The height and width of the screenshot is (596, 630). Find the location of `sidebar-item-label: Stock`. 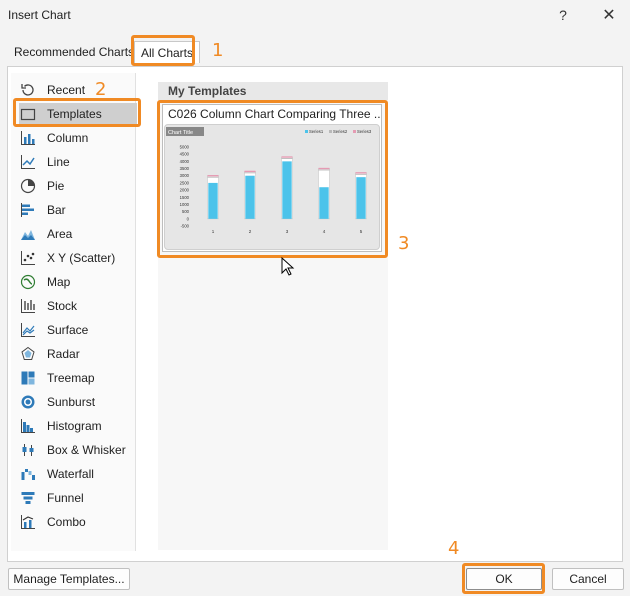

sidebar-item-label: Stock is located at coordinates (62, 306).